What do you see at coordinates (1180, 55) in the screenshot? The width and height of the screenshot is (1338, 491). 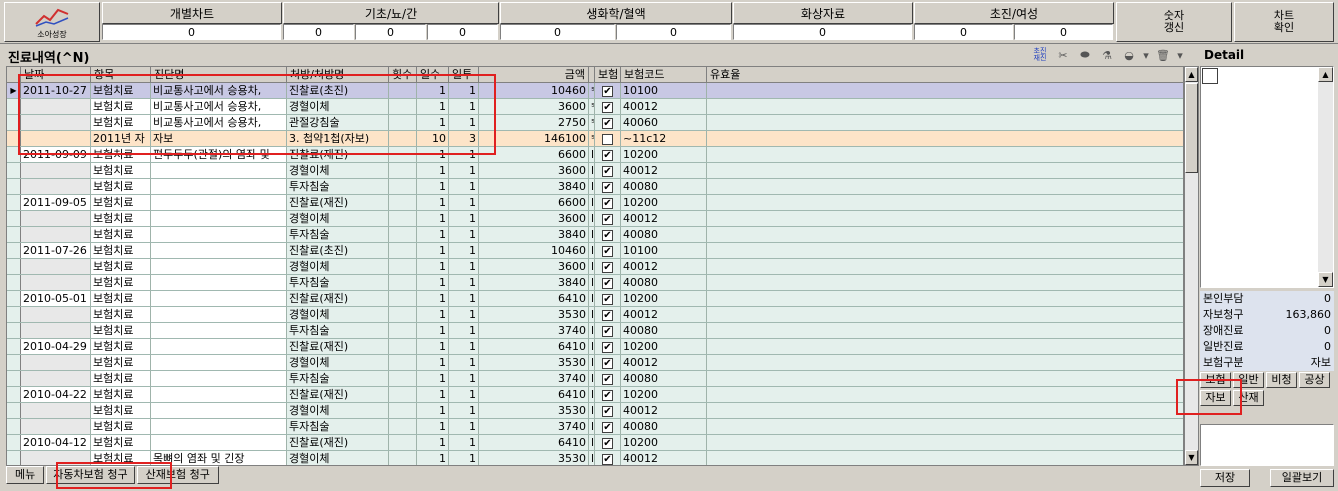 I see `dropdown-arrow-icon: ▾` at bounding box center [1180, 55].